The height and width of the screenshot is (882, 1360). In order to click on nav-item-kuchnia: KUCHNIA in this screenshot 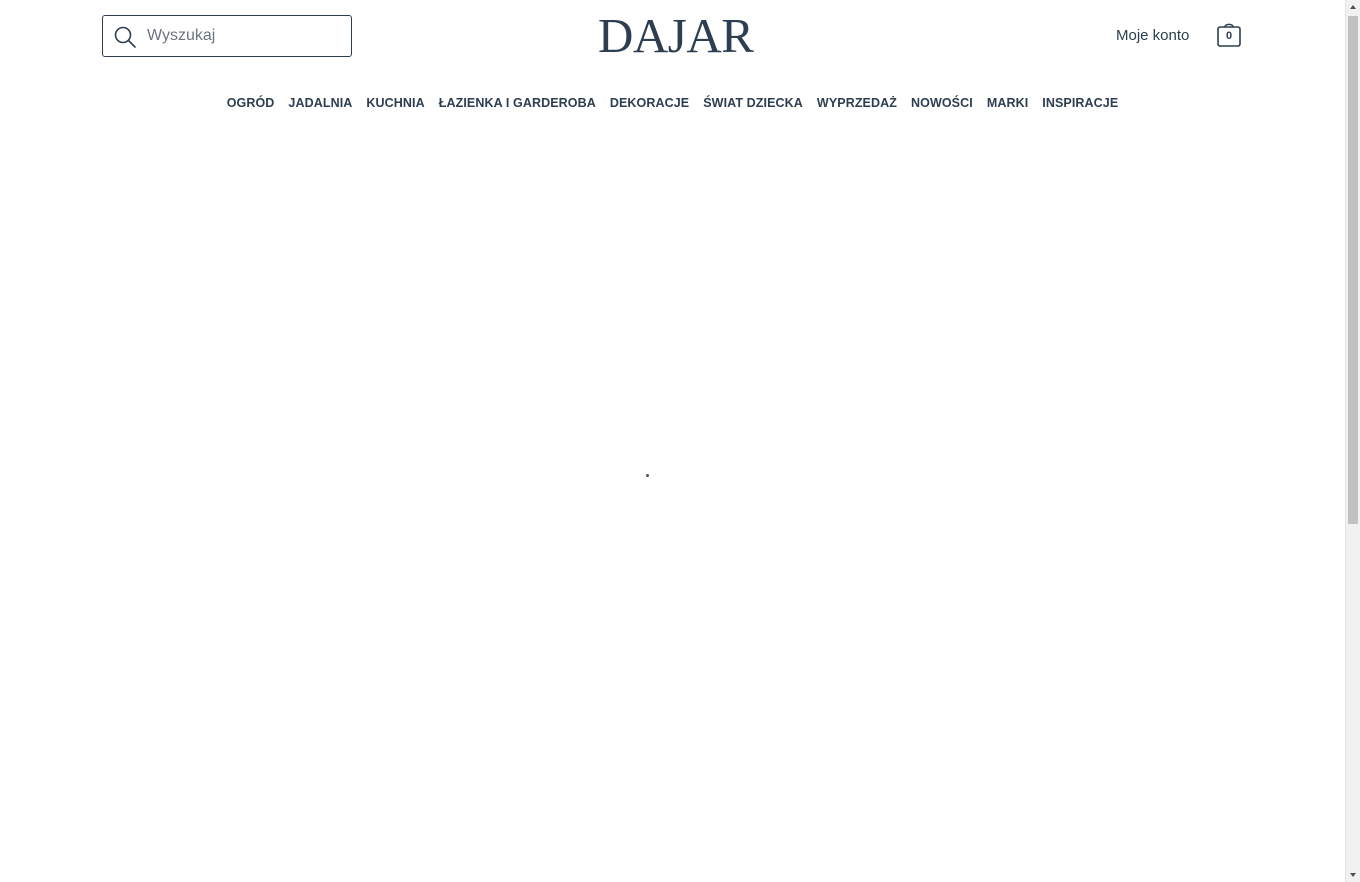, I will do `click(395, 103)`.